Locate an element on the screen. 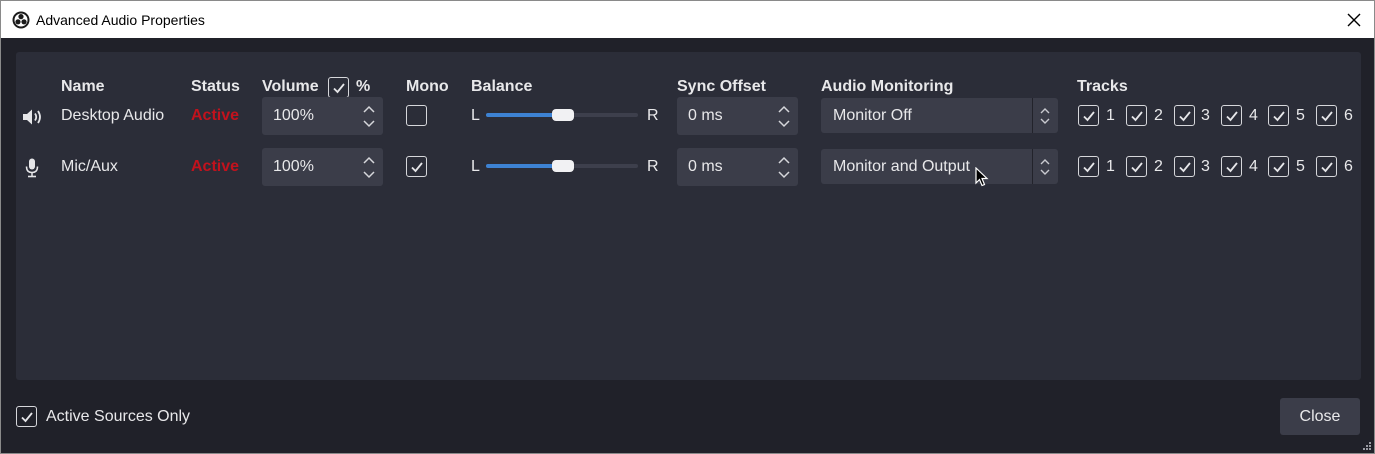 This screenshot has height=454, width=1375. audio-monitoring-select: Monitor and Output is located at coordinates (939, 166).